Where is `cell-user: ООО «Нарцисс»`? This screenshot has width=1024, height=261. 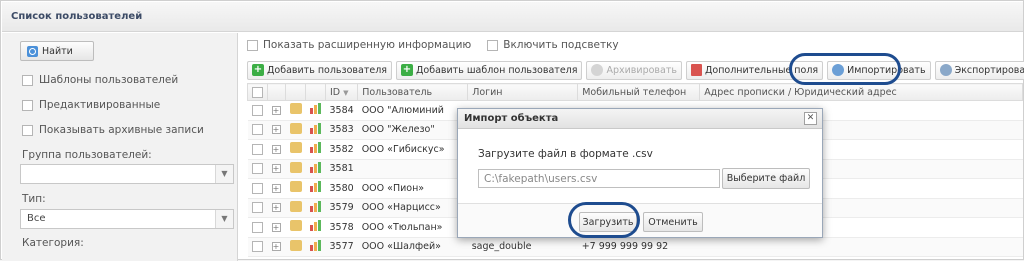 cell-user: ООО «Нарцисс» is located at coordinates (412, 208).